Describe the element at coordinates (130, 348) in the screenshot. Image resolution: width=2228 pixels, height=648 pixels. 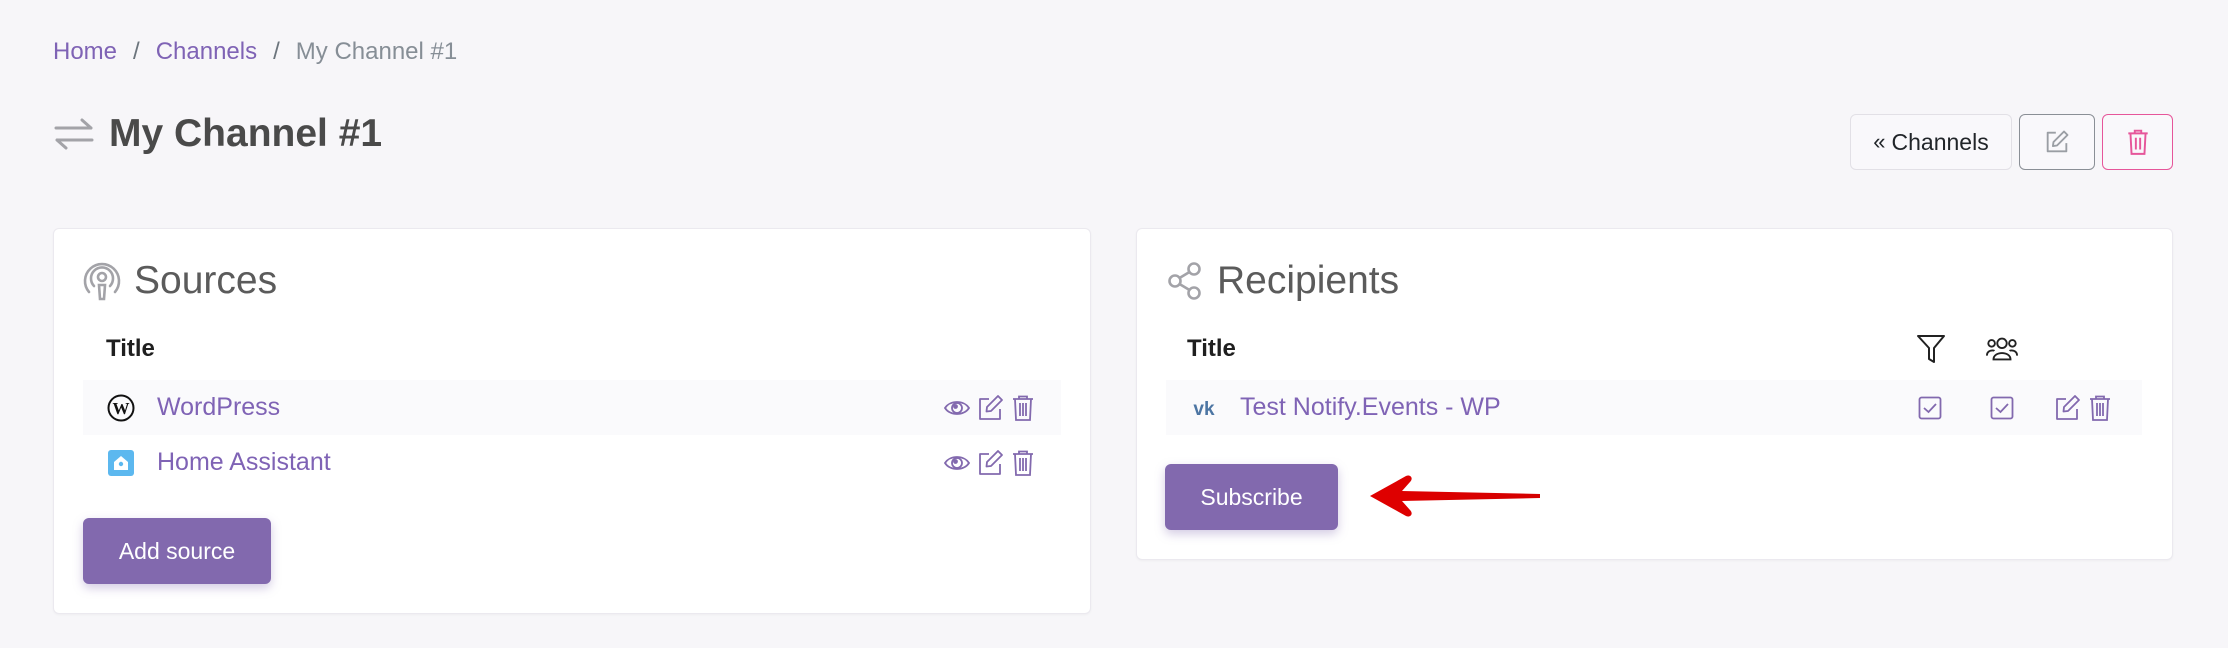
I see `sources-column-title: Title` at that location.